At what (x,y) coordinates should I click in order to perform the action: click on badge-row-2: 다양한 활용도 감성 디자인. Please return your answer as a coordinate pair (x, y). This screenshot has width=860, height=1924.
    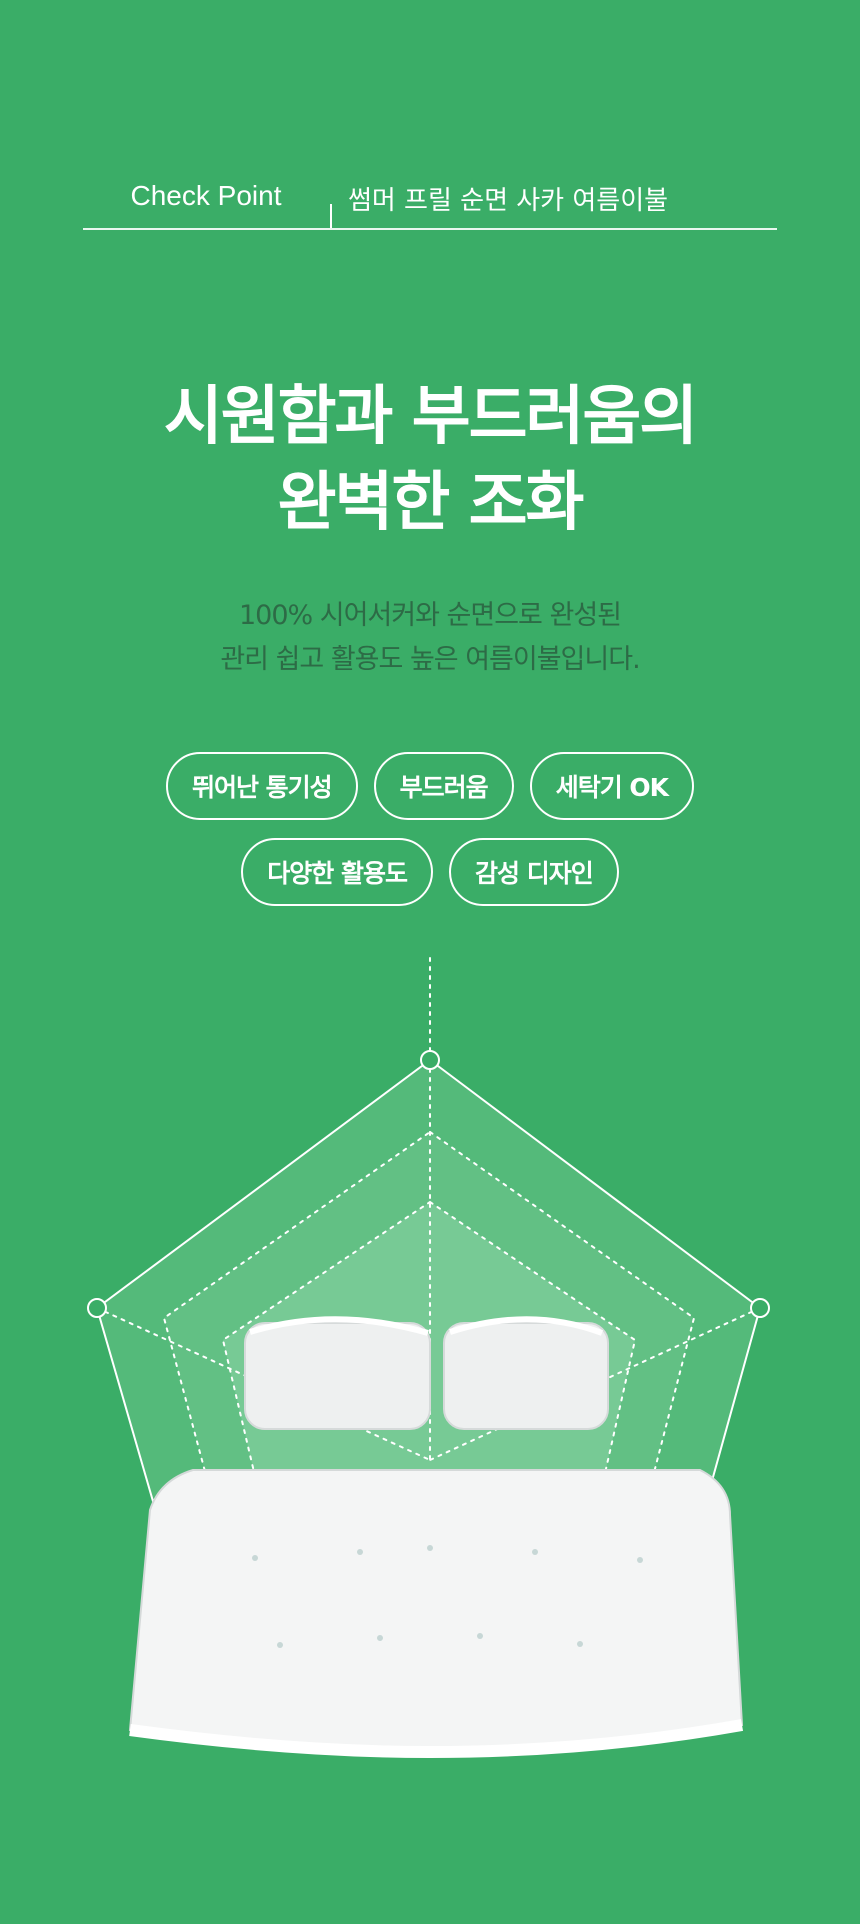
    Looking at the image, I should click on (430, 872).